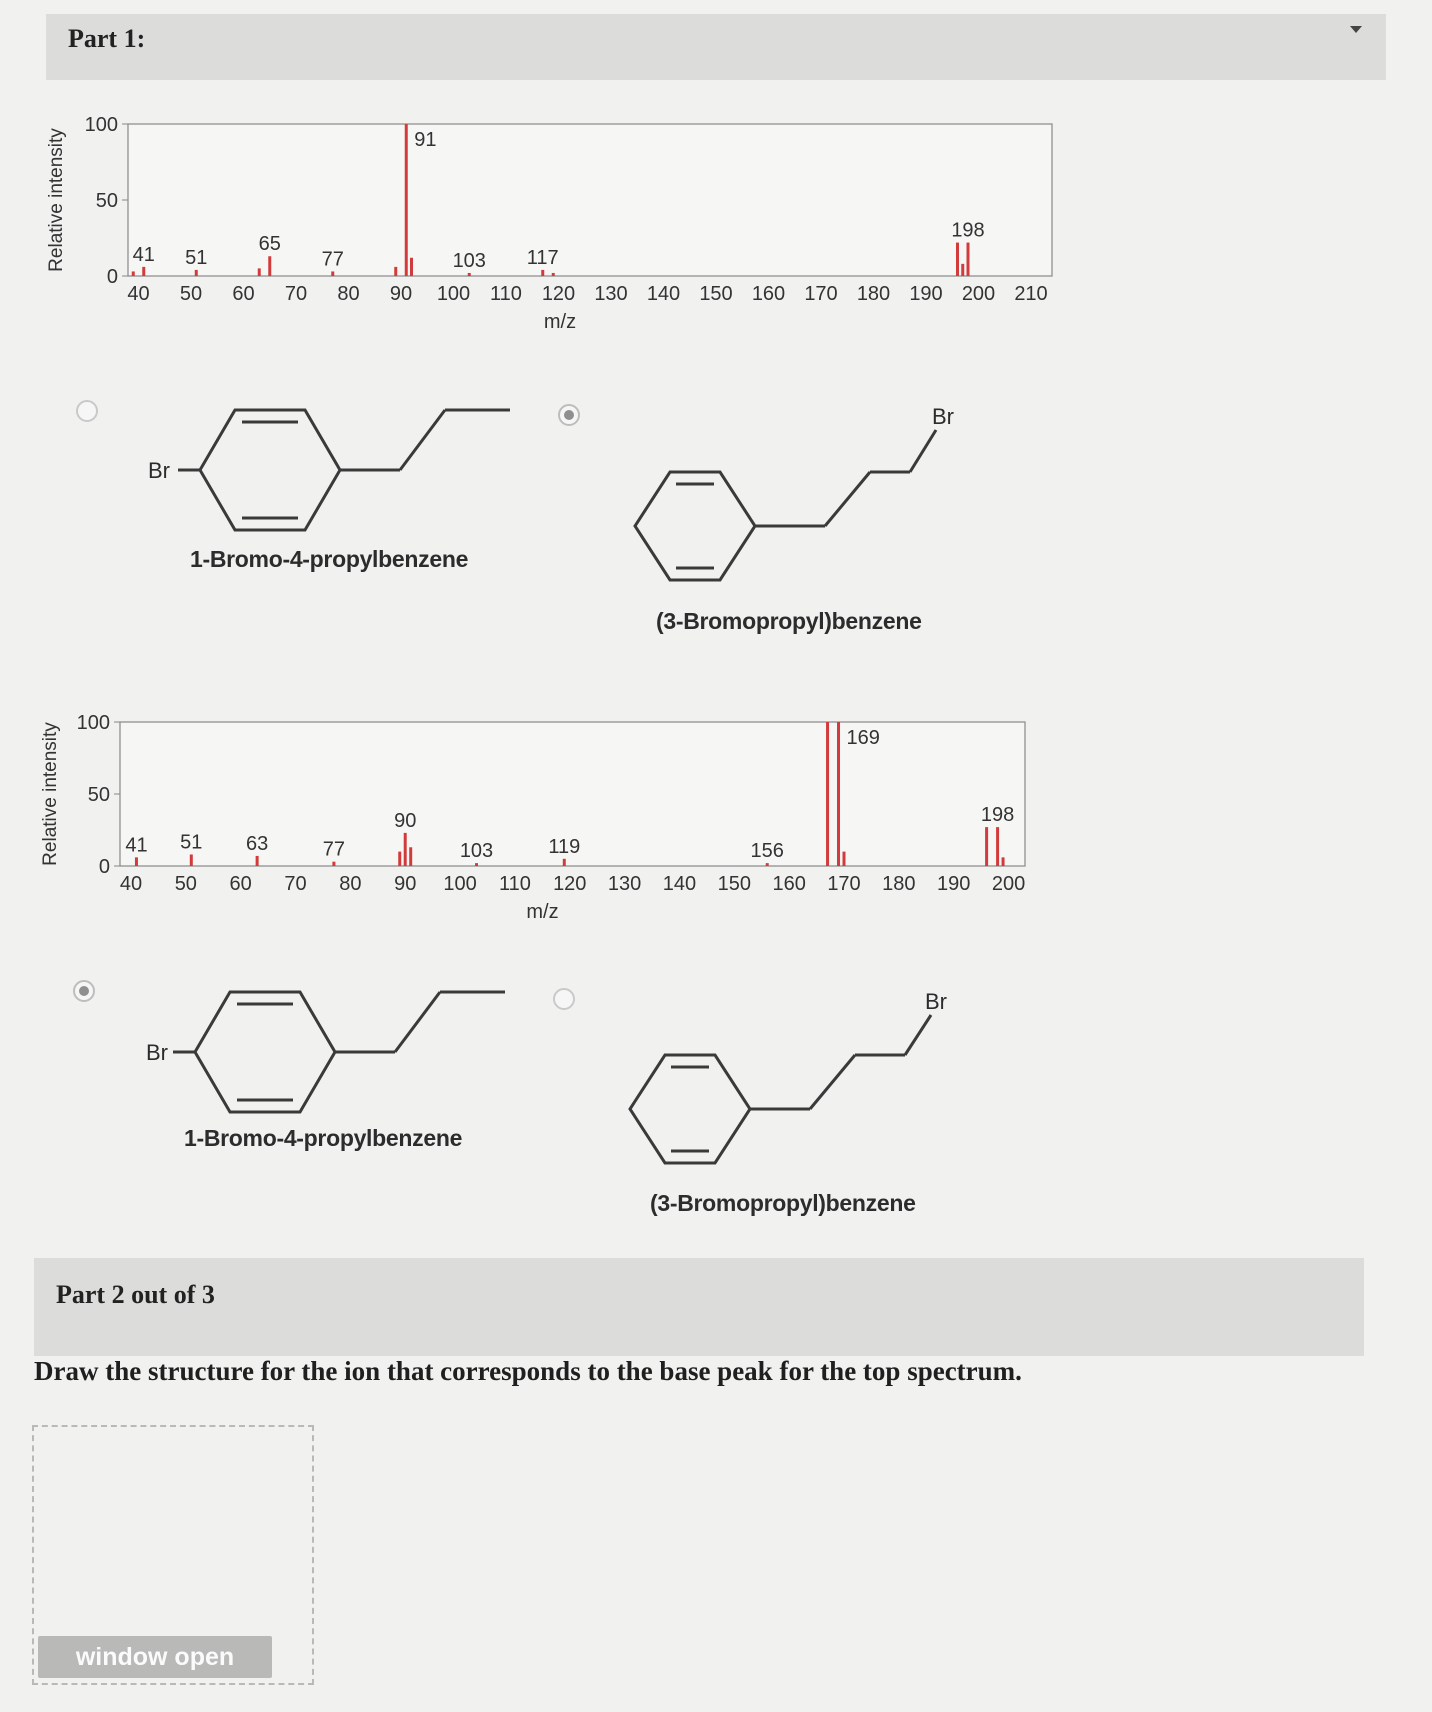 This screenshot has width=1432, height=1712. What do you see at coordinates (270, 244) in the screenshot?
I see `peak-label: 65` at bounding box center [270, 244].